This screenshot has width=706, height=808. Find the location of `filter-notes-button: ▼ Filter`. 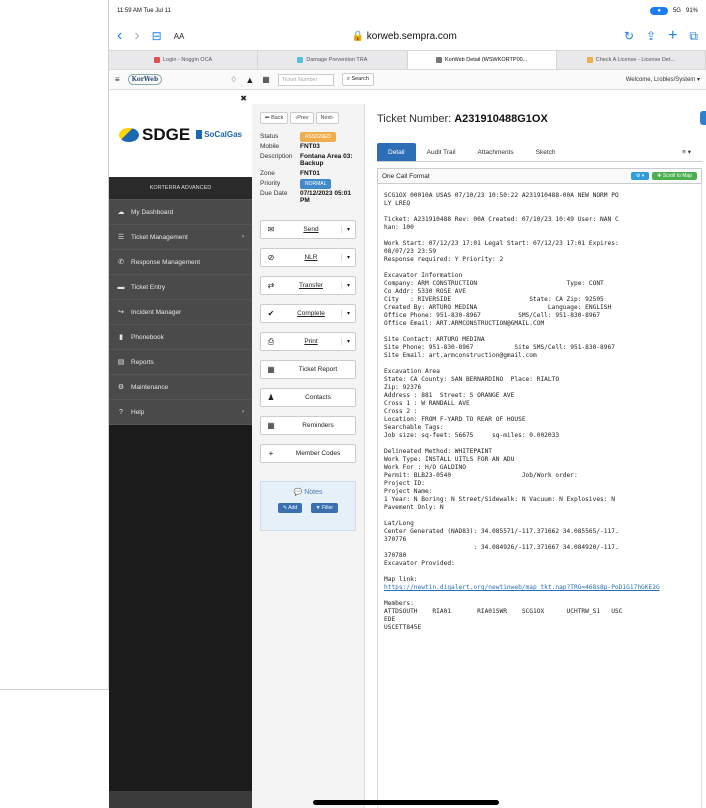

filter-notes-button: ▼ Filter is located at coordinates (324, 508).